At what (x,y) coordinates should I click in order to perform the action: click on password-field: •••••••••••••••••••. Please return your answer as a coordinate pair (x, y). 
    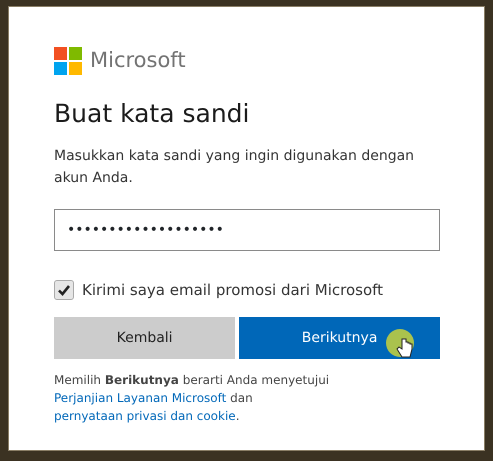
    Looking at the image, I should click on (247, 229).